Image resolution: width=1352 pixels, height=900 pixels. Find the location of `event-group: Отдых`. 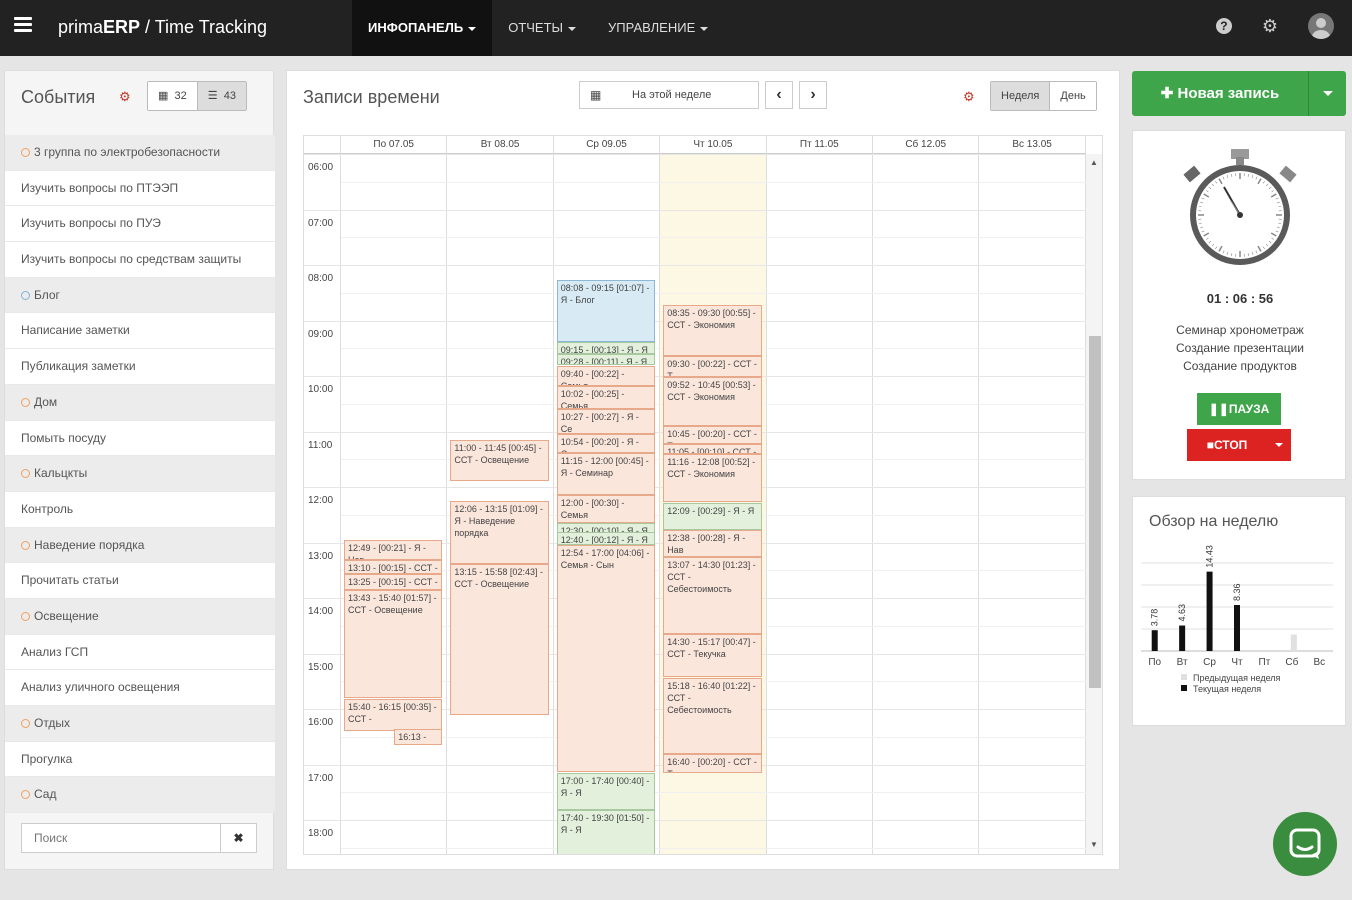

event-group: Отдых is located at coordinates (140, 724).